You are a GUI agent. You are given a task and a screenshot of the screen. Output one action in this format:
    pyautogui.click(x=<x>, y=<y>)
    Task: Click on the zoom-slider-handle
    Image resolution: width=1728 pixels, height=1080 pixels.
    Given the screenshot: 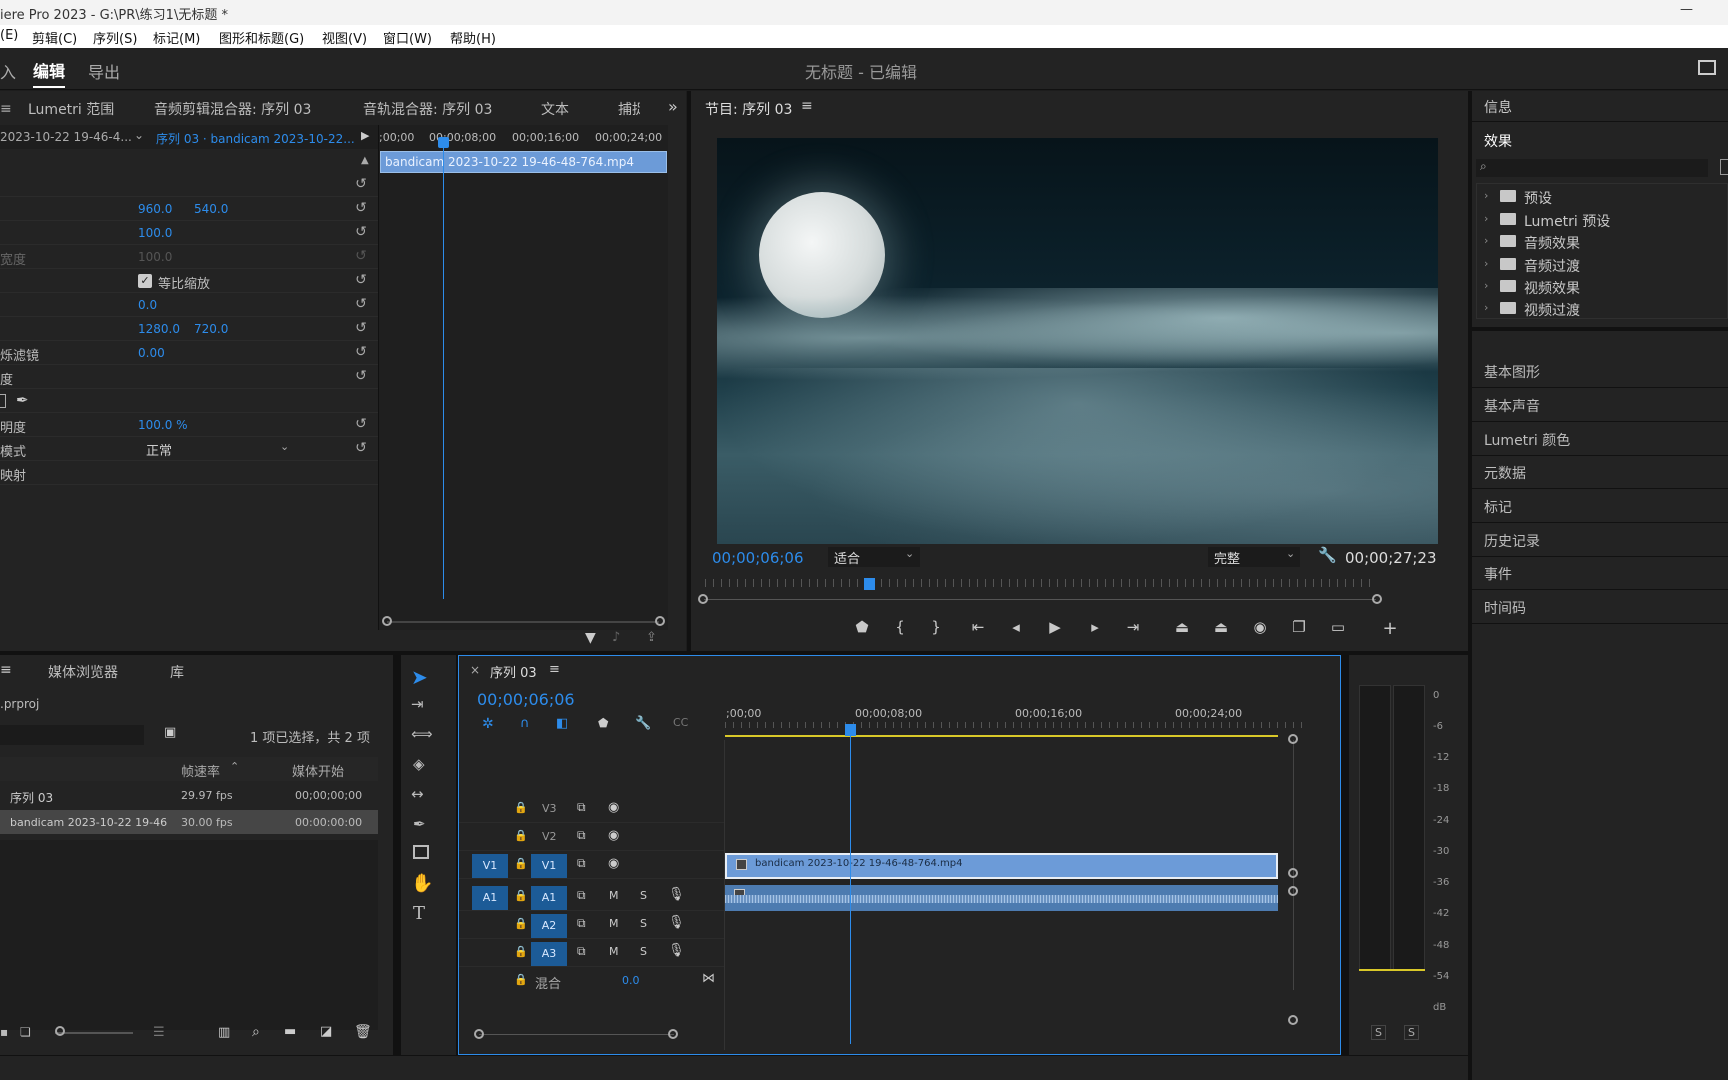 What is the action you would take?
    pyautogui.click(x=60, y=1031)
    